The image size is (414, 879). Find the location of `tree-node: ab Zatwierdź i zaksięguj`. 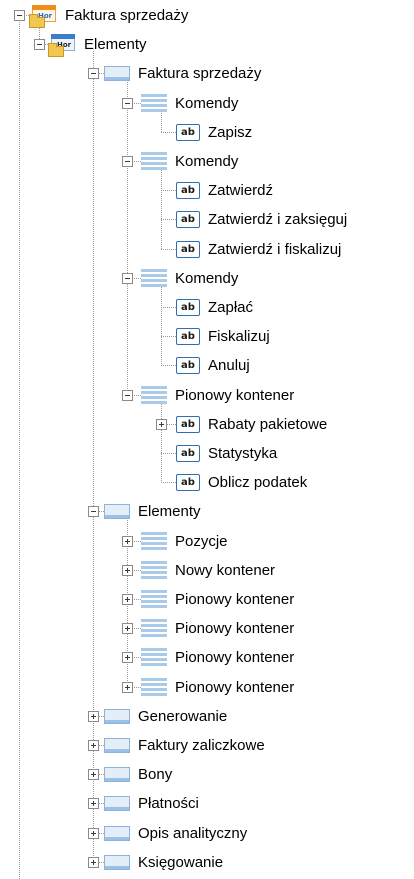

tree-node: ab Zatwierdź i zaksięguj is located at coordinates (207, 219).